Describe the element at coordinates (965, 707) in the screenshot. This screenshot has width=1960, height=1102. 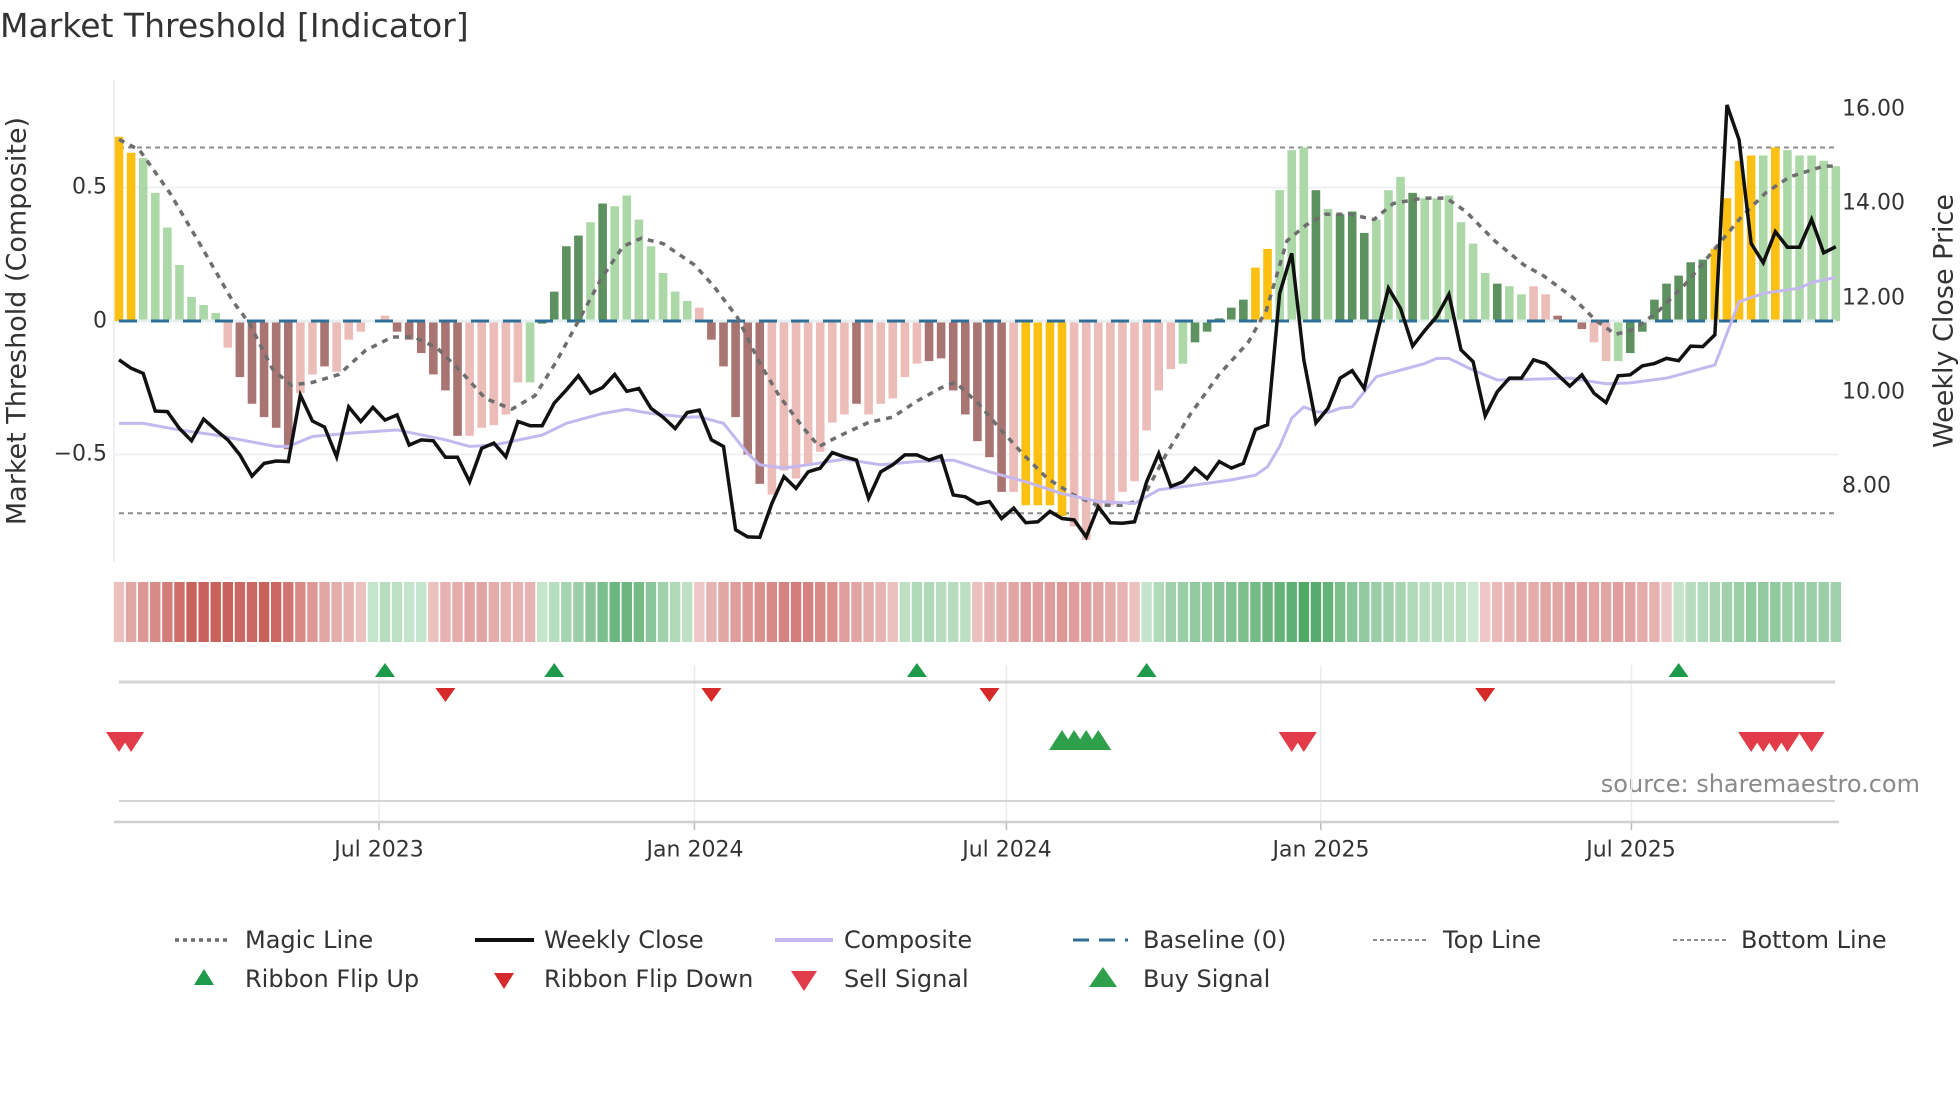
I see `signal-markers` at that location.